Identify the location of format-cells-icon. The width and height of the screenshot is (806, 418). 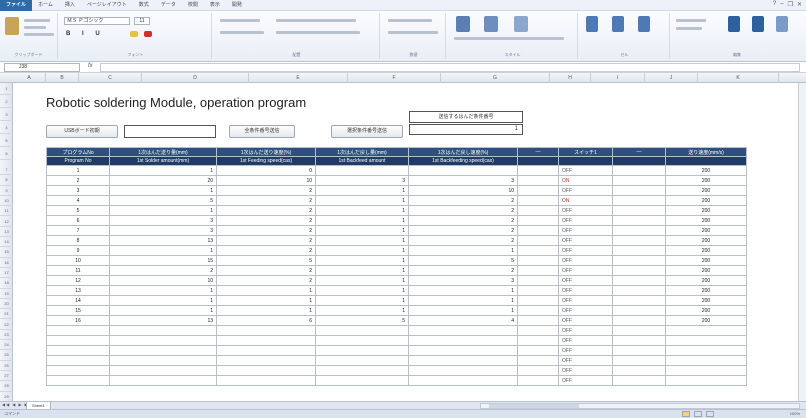
(644, 24).